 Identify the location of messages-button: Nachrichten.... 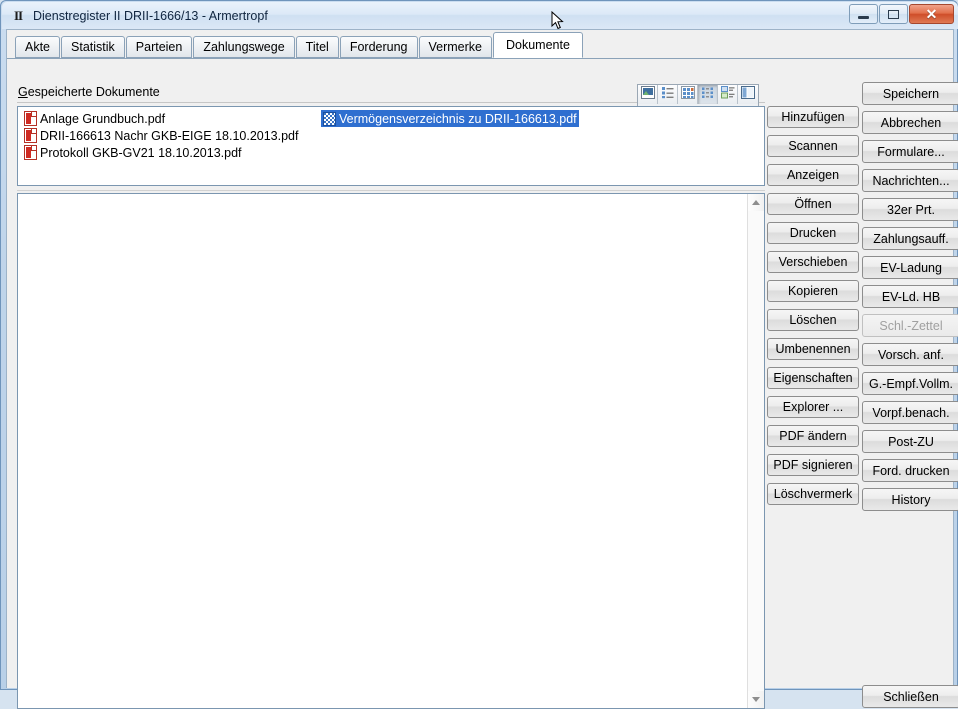
(910, 180).